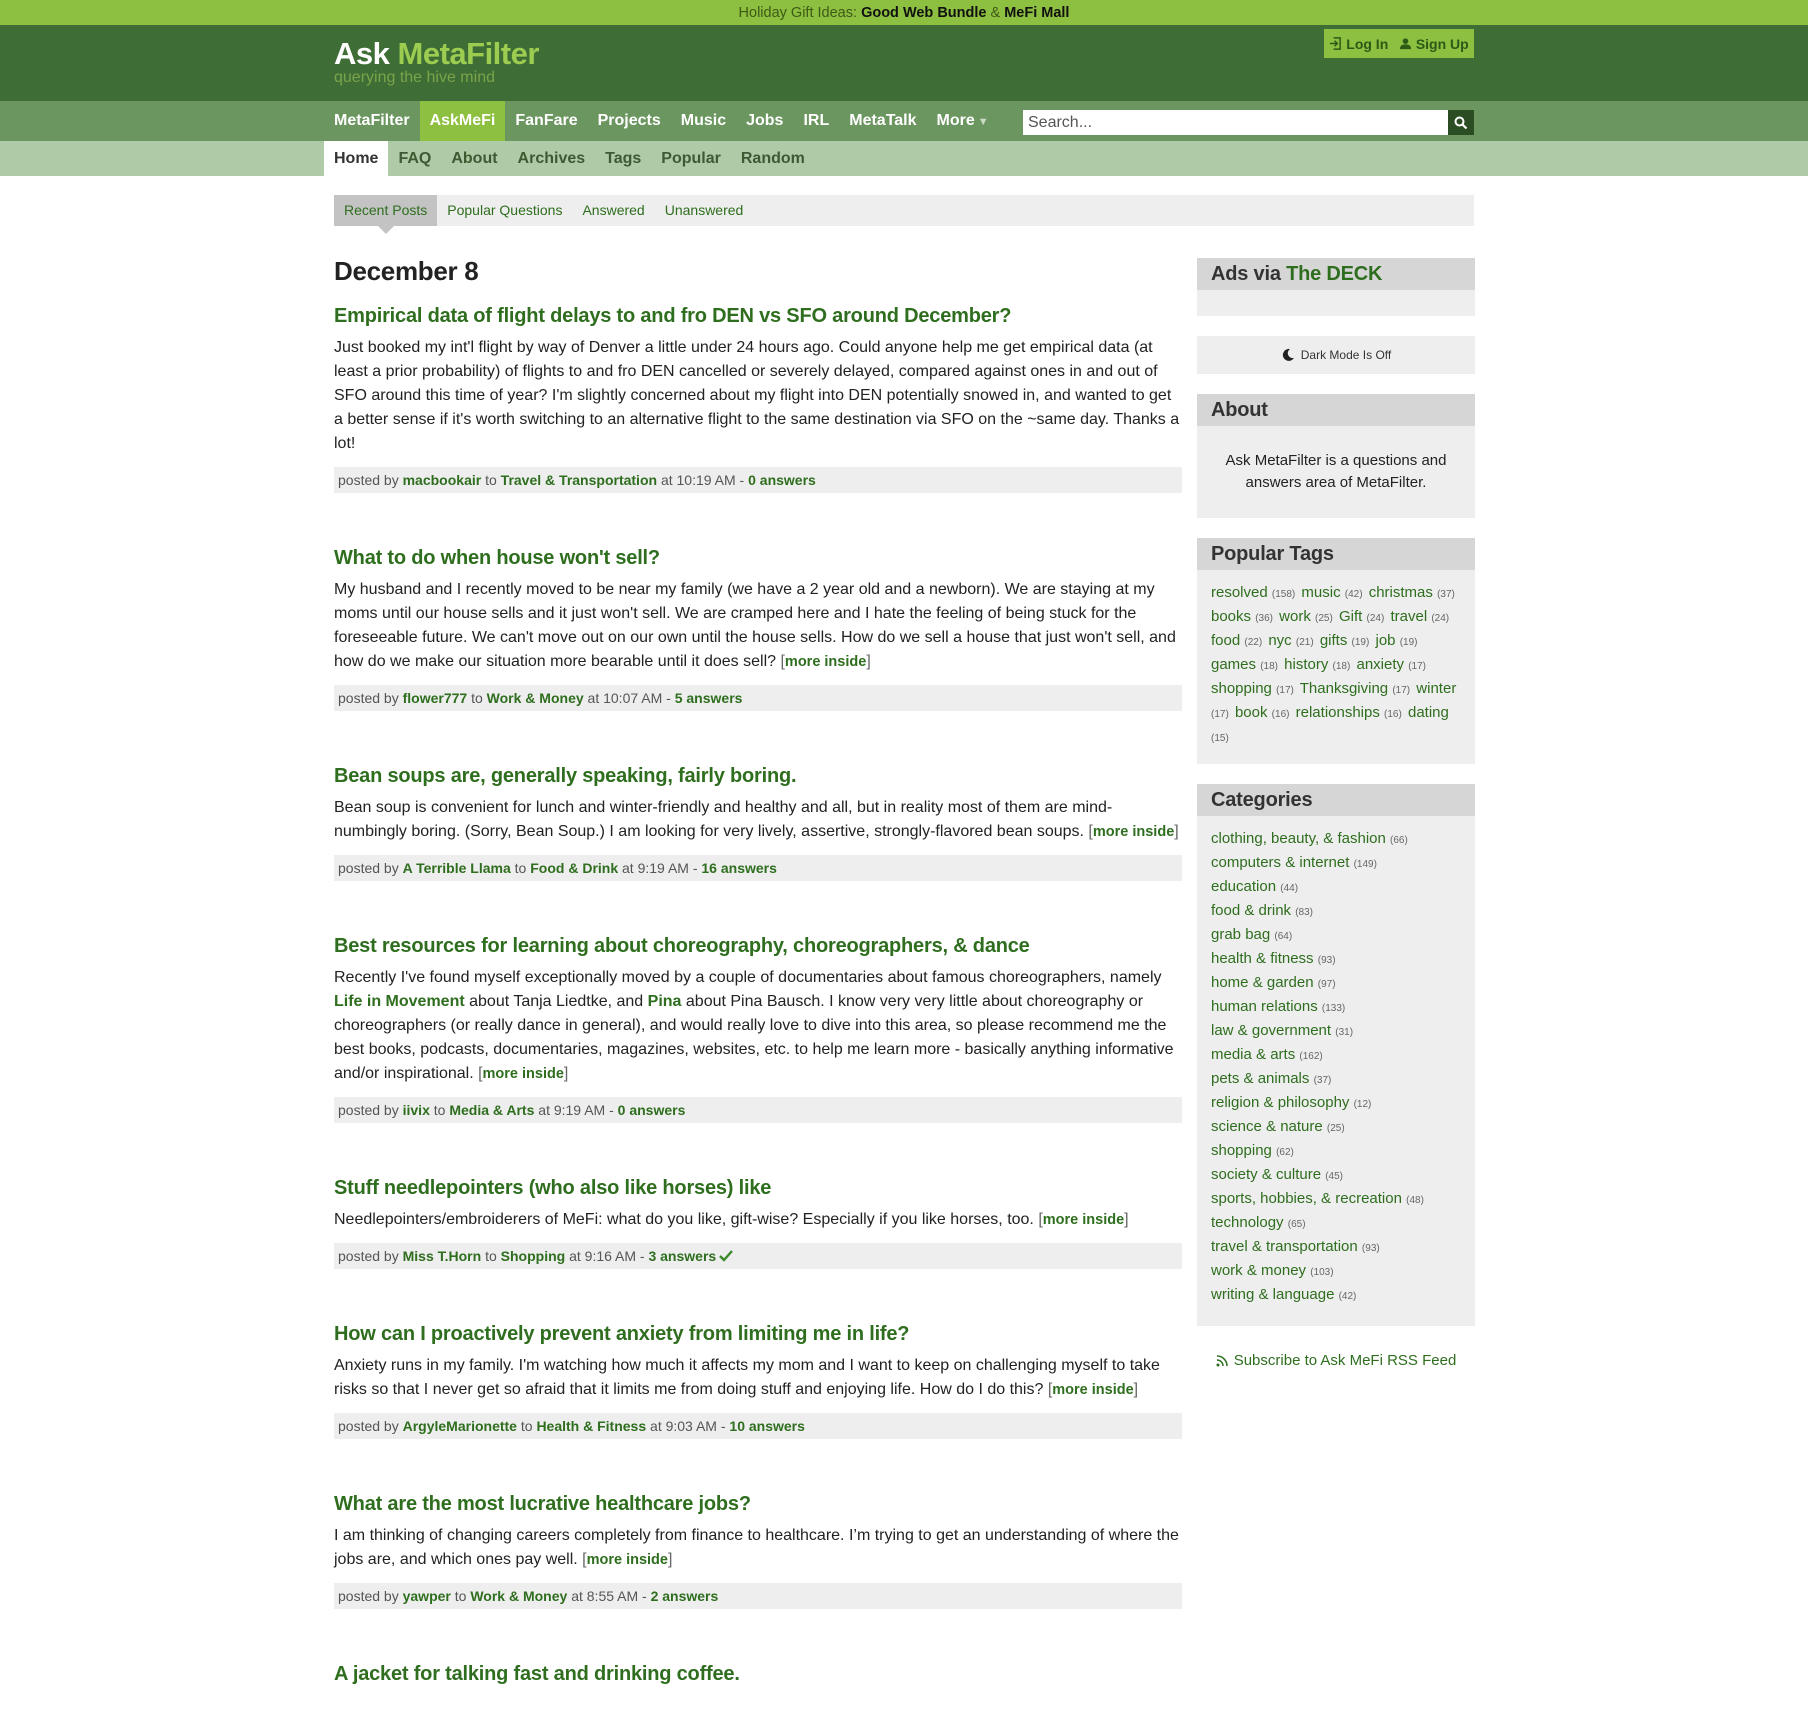  What do you see at coordinates (436, 61) in the screenshot?
I see `site-logo: Ask MetaFilter querying the hive mind` at bounding box center [436, 61].